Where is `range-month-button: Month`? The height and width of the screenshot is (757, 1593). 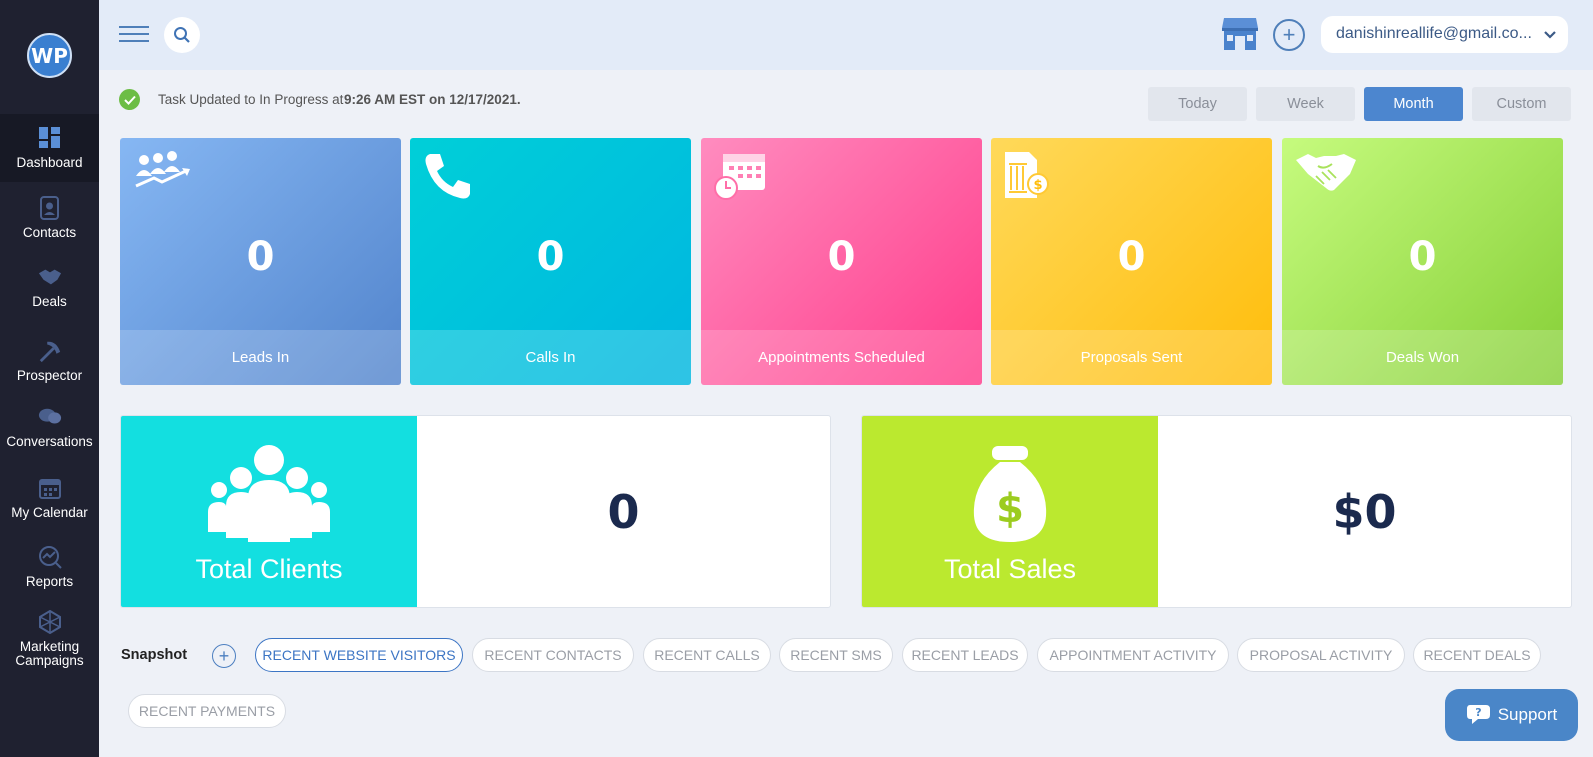
range-month-button: Month is located at coordinates (1413, 104).